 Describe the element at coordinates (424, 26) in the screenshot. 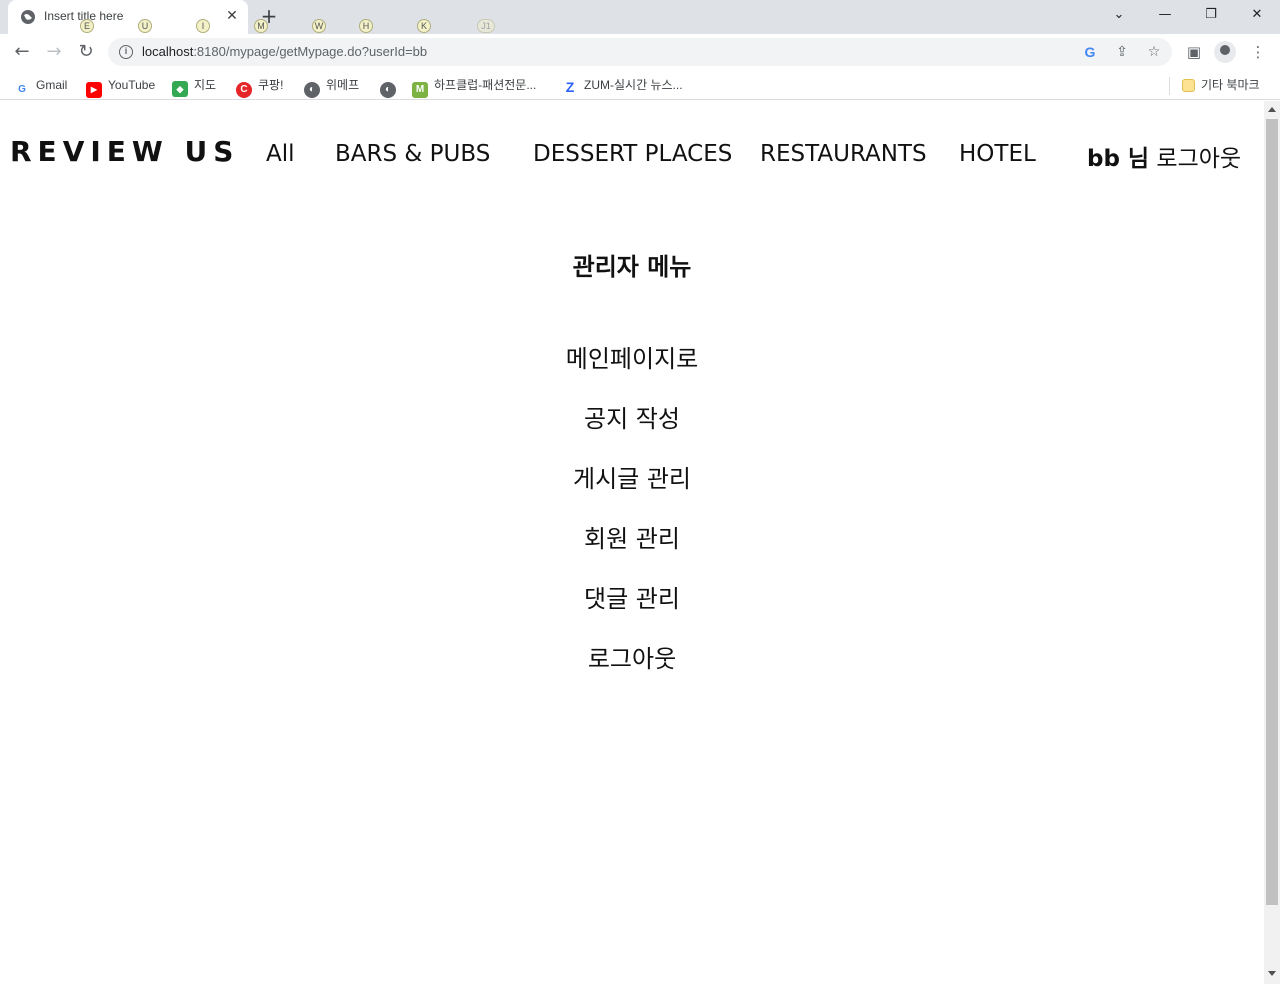

I see `link-hint: K` at that location.